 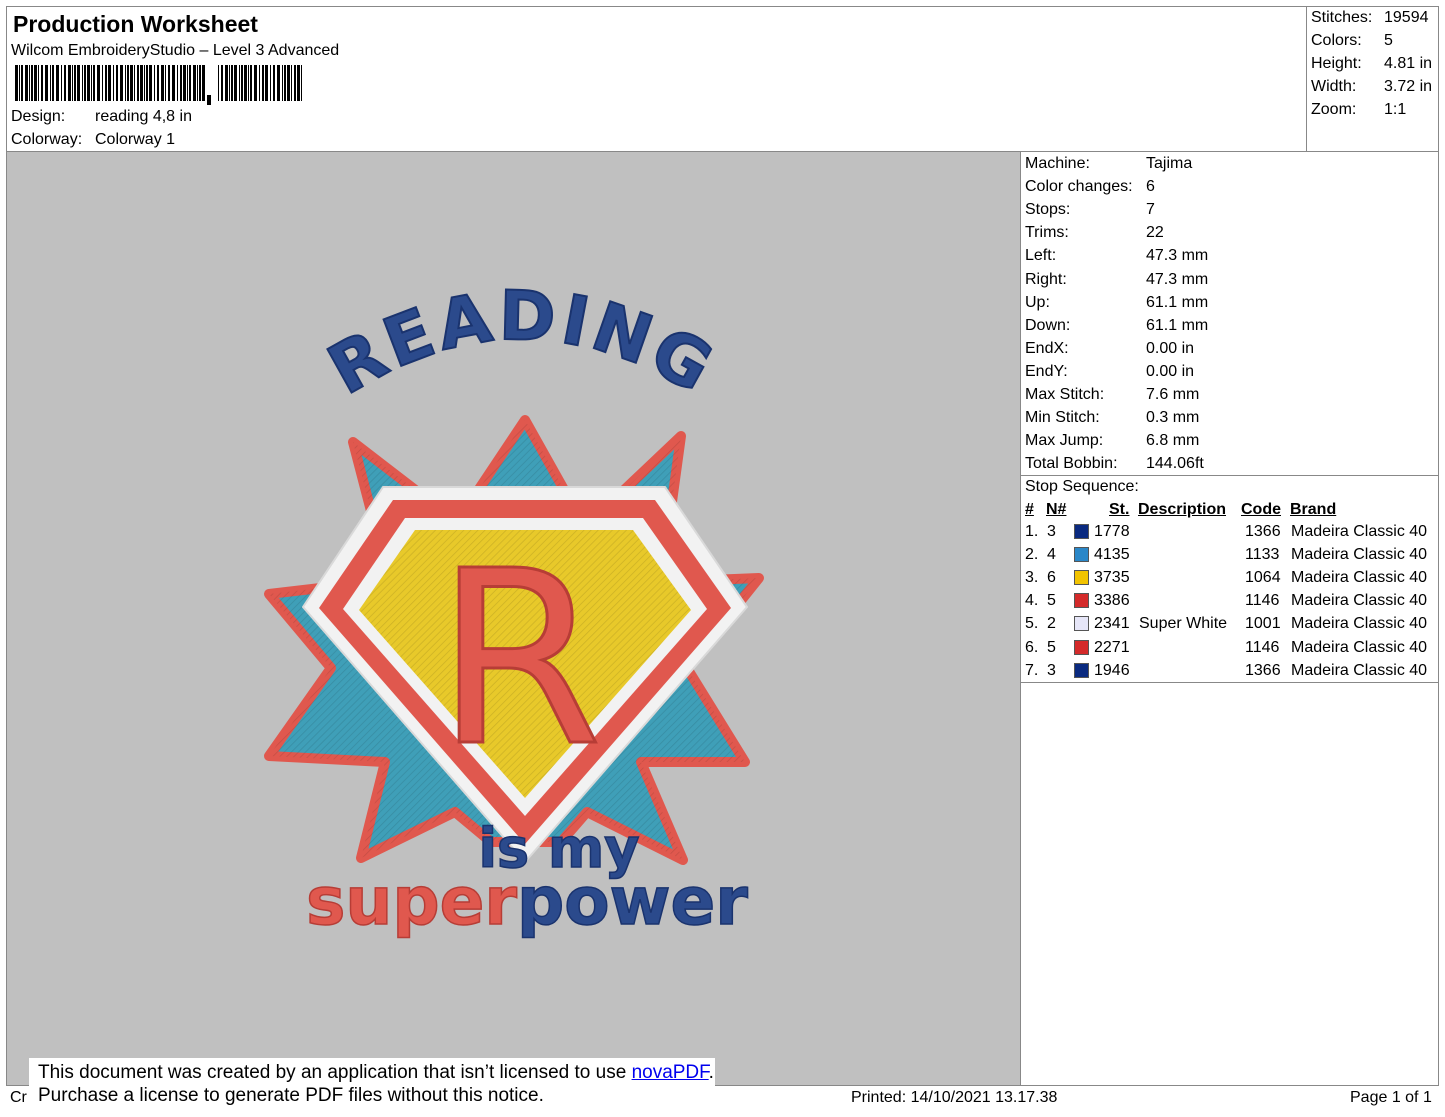 I want to click on machine-info-label: Trims:, so click(x=1047, y=233).